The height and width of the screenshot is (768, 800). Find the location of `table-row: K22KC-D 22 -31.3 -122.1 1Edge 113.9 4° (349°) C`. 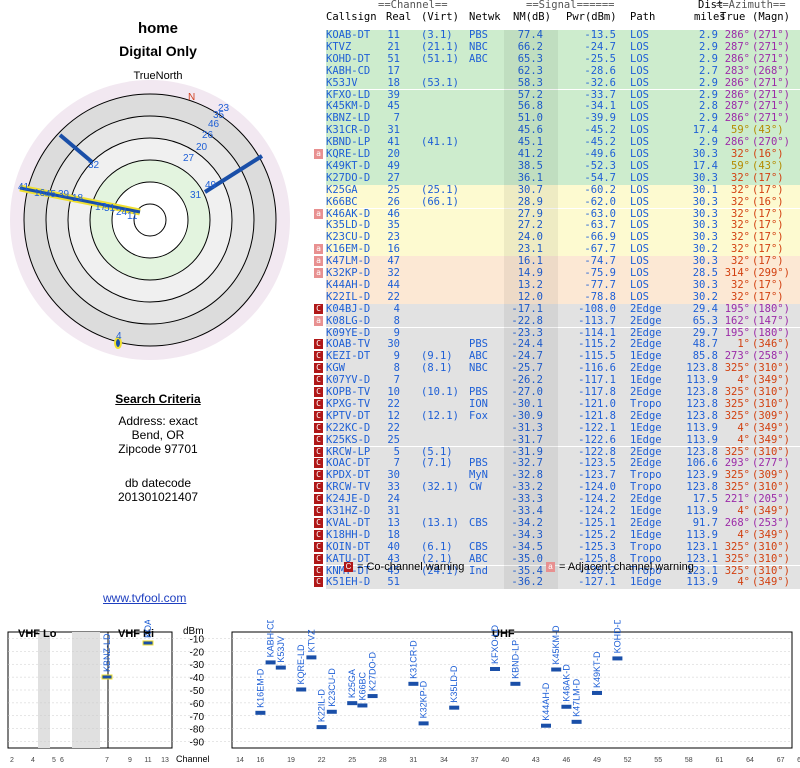

table-row: K22KC-D 22 -31.3 -122.1 1Edge 113.9 4° (349°) C is located at coordinates (557, 428).